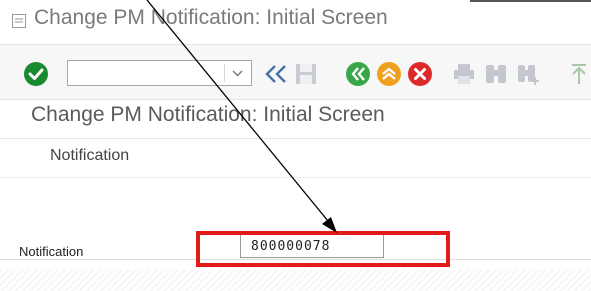 The width and height of the screenshot is (591, 291). What do you see at coordinates (530, 1) in the screenshot?
I see `titlebar-decoration-line` at bounding box center [530, 1].